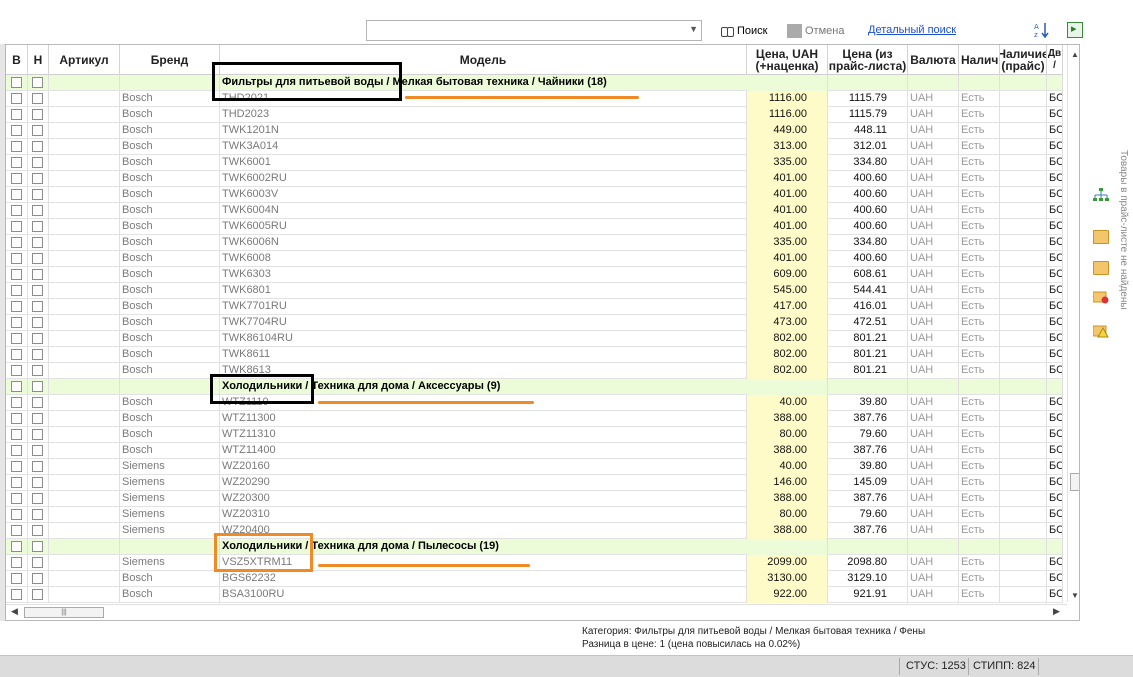  Describe the element at coordinates (1055, 60) in the screenshot. I see `column-header-extra: Дв /` at that location.